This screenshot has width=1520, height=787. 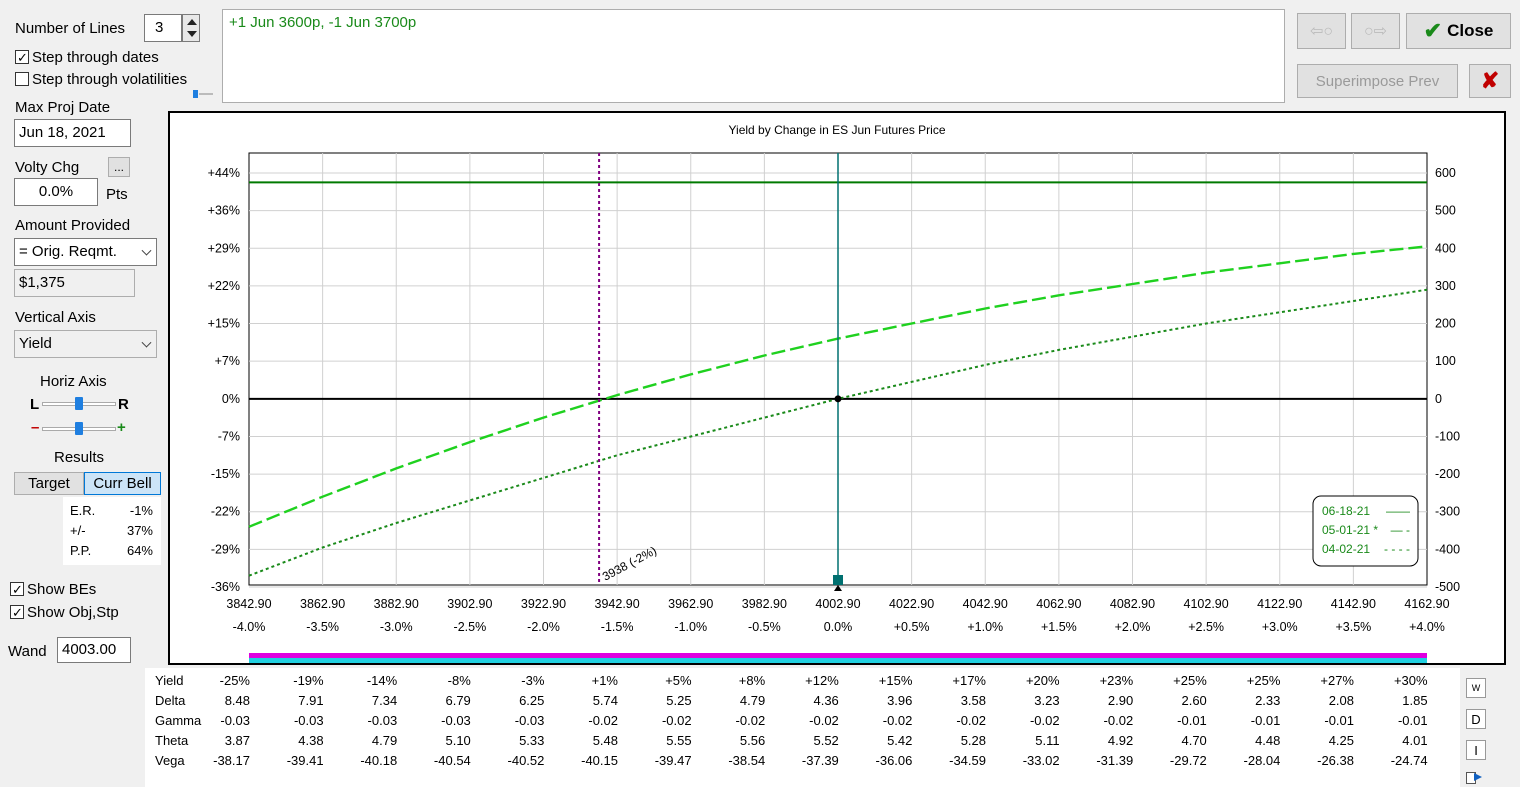 What do you see at coordinates (311, 700) in the screenshot?
I see `greeks-cell: 7.91` at bounding box center [311, 700].